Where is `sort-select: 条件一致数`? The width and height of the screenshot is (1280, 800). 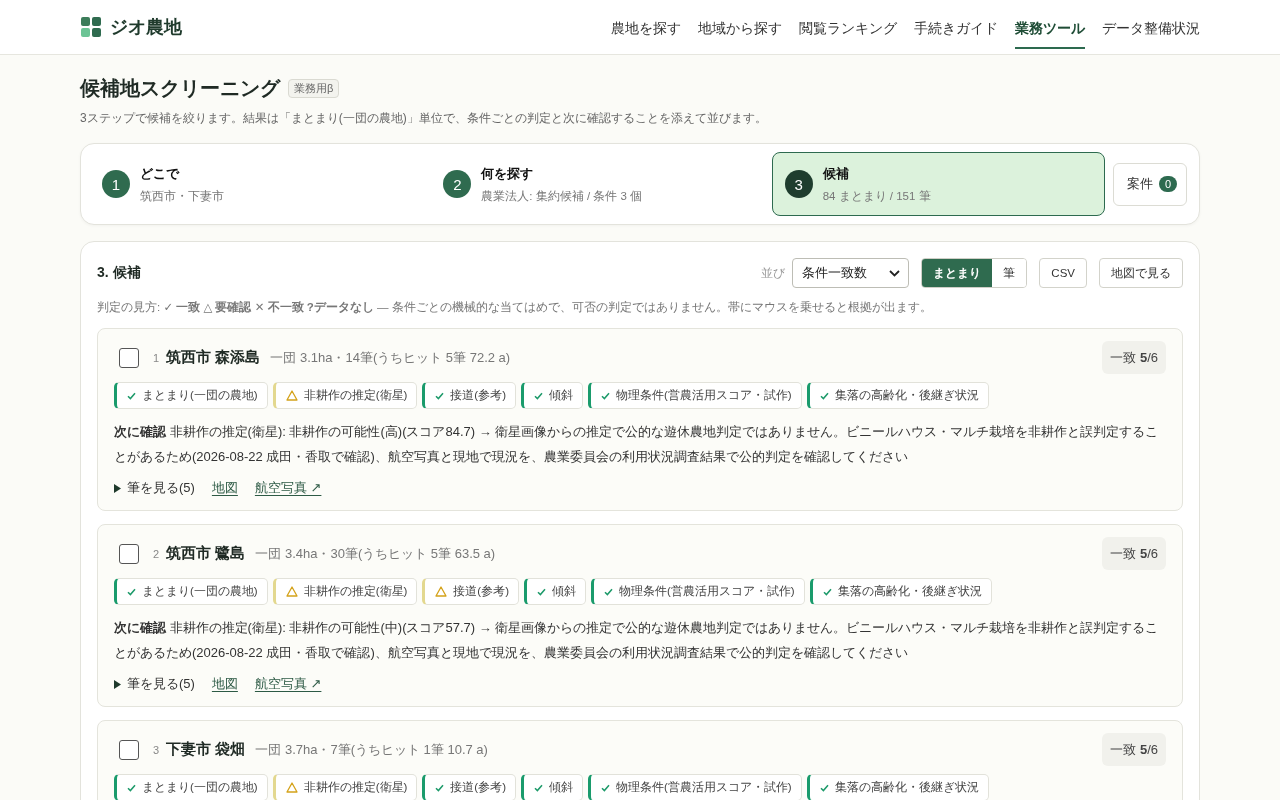
sort-select: 条件一致数 is located at coordinates (851, 273).